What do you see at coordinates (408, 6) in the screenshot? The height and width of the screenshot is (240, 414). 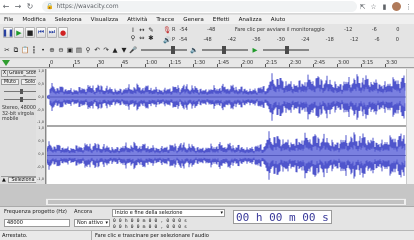 I see `more-icon: ⋮` at bounding box center [408, 6].